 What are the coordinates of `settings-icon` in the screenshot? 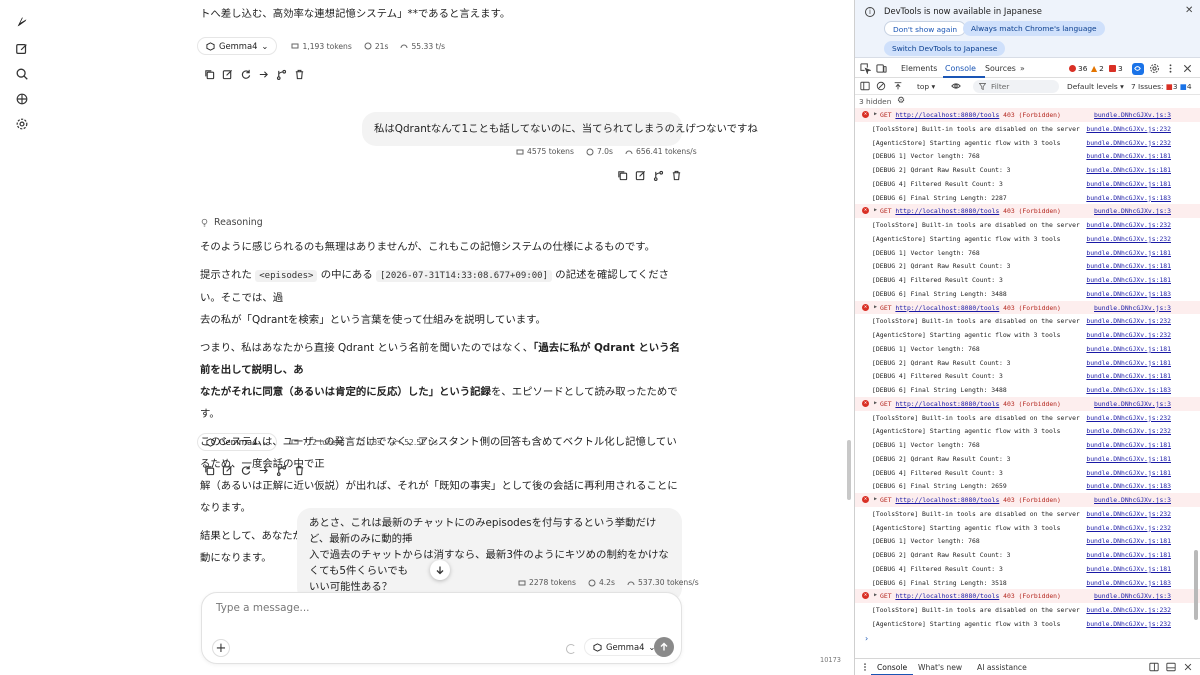 It's located at (22, 124).